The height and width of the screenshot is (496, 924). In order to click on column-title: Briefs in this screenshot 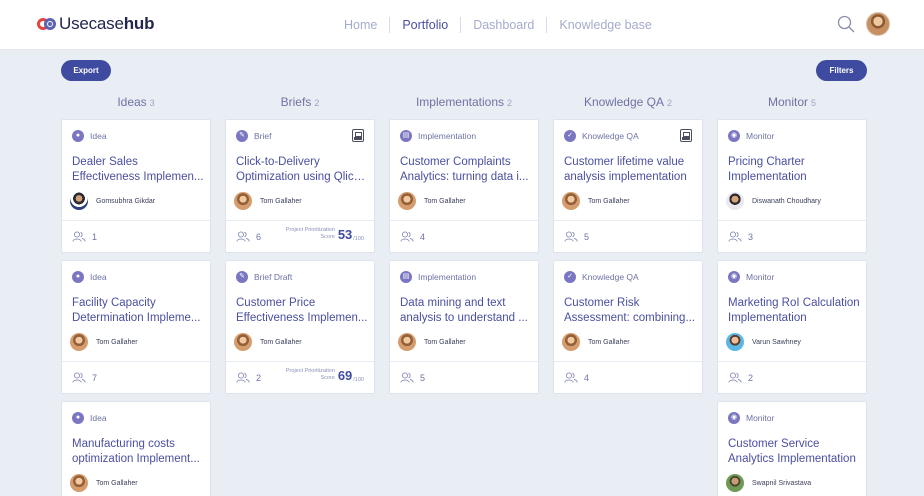, I will do `click(296, 102)`.